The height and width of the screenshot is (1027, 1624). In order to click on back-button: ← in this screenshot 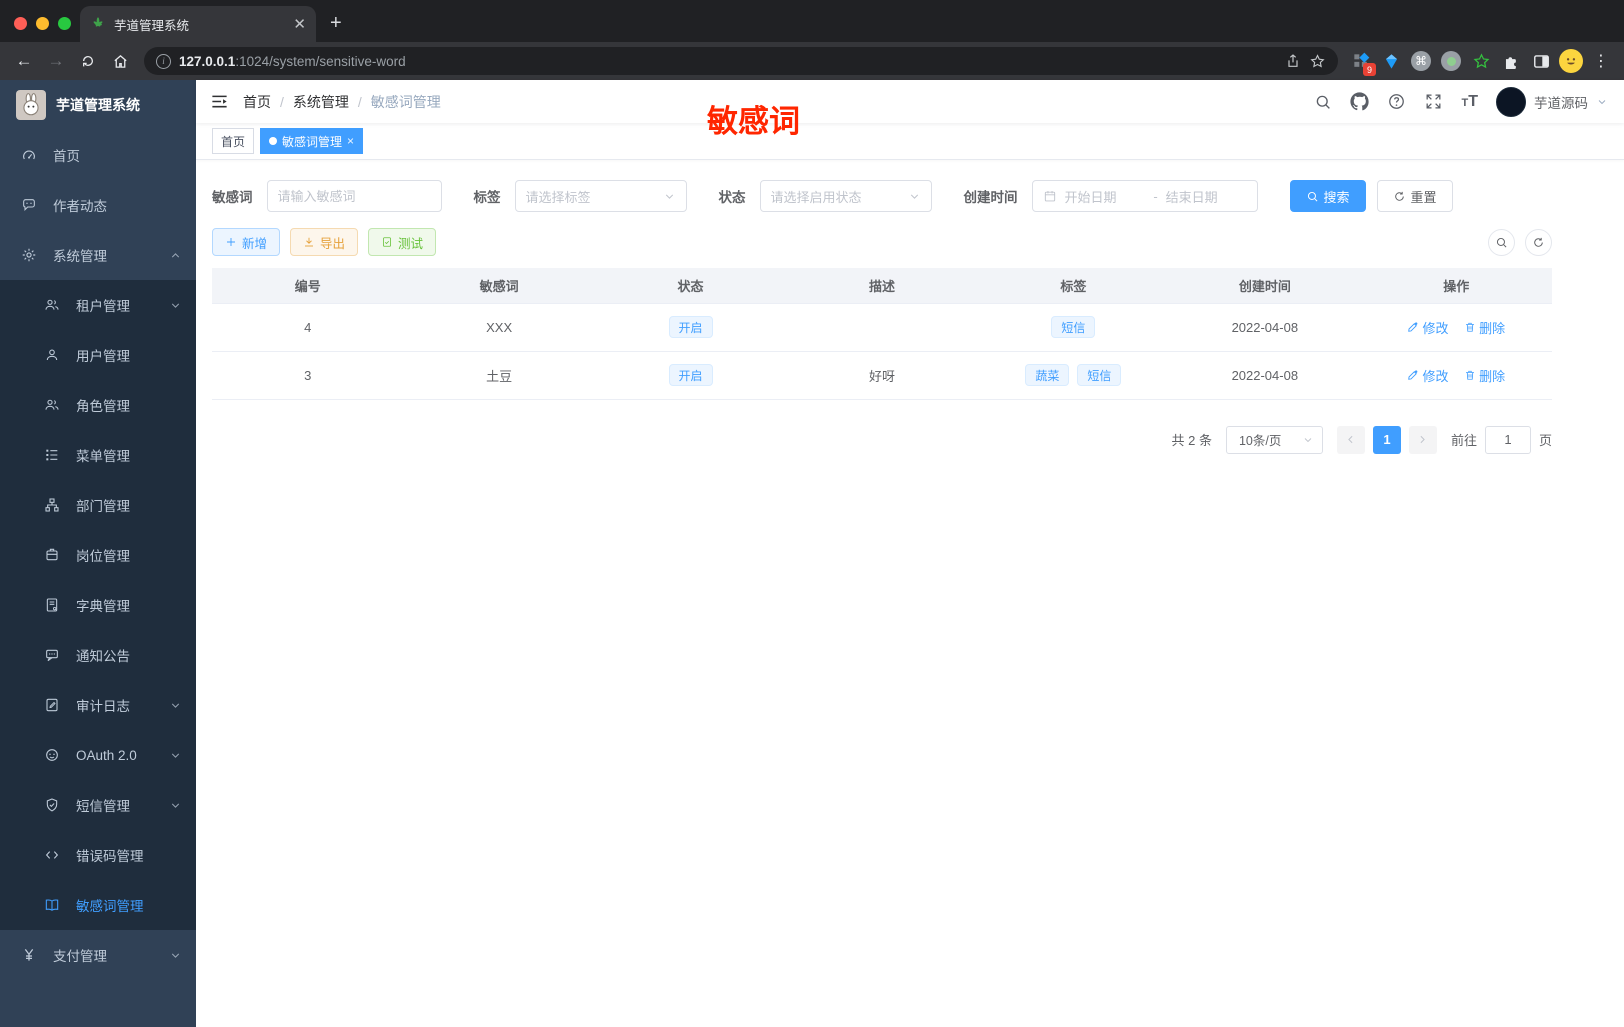, I will do `click(24, 61)`.